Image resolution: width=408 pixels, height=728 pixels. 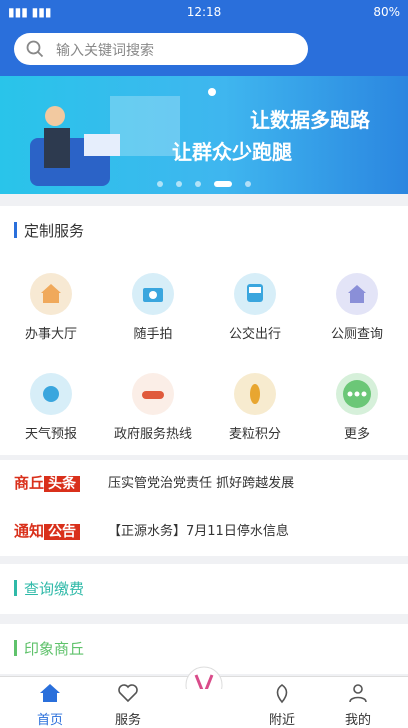 I want to click on service-label: 政府服务热线, so click(x=152, y=434).